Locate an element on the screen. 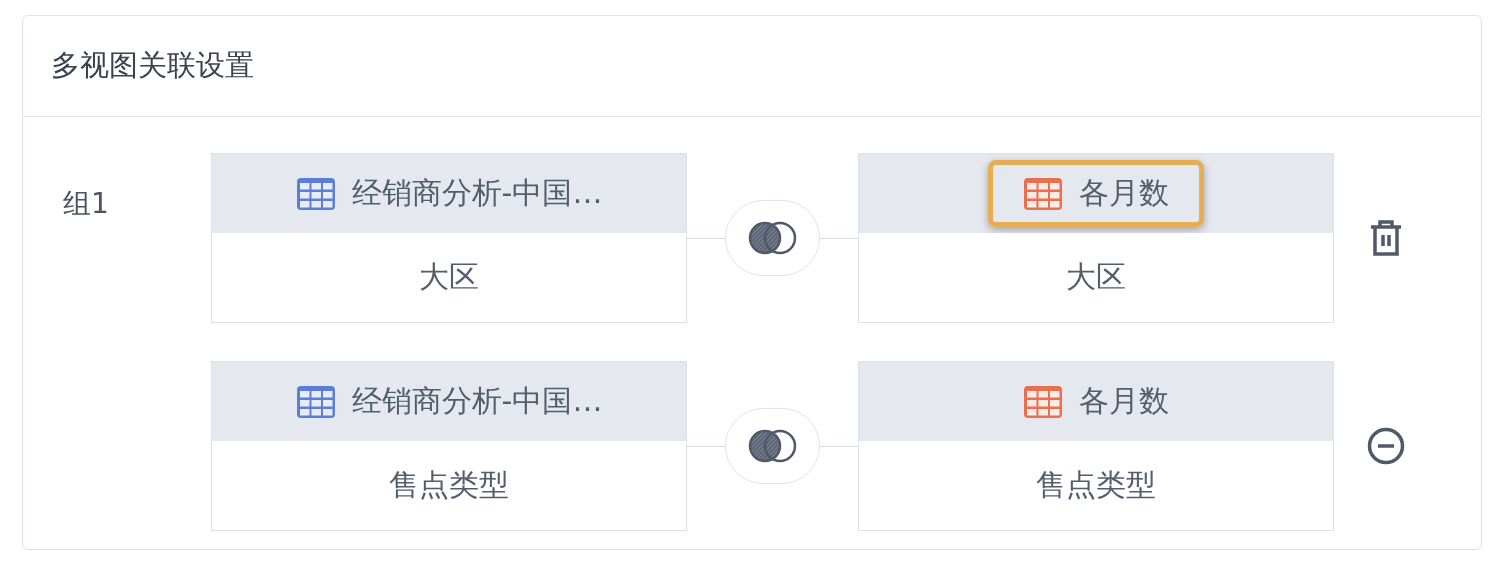 The height and width of the screenshot is (568, 1502). group-label: 组1 is located at coordinates (86, 204).